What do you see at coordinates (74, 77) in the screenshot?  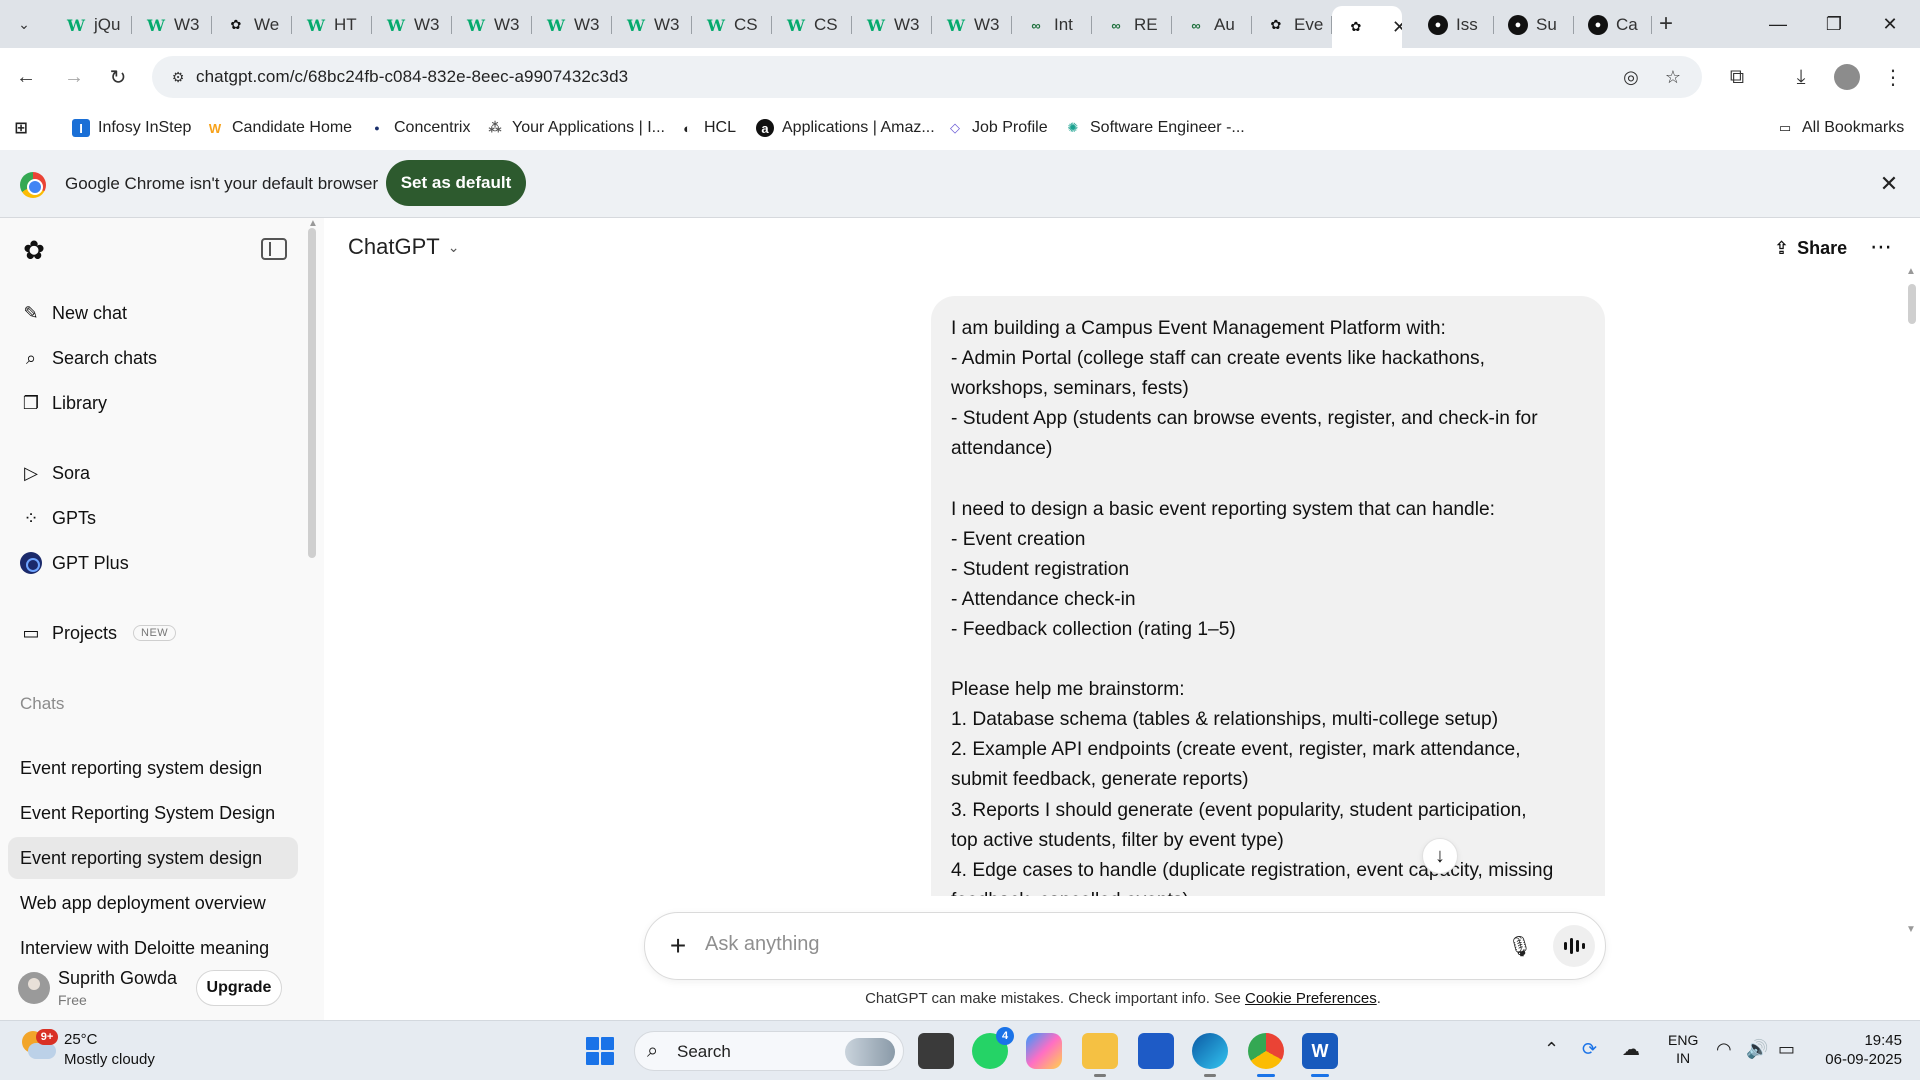 I see `forward-button: →` at bounding box center [74, 77].